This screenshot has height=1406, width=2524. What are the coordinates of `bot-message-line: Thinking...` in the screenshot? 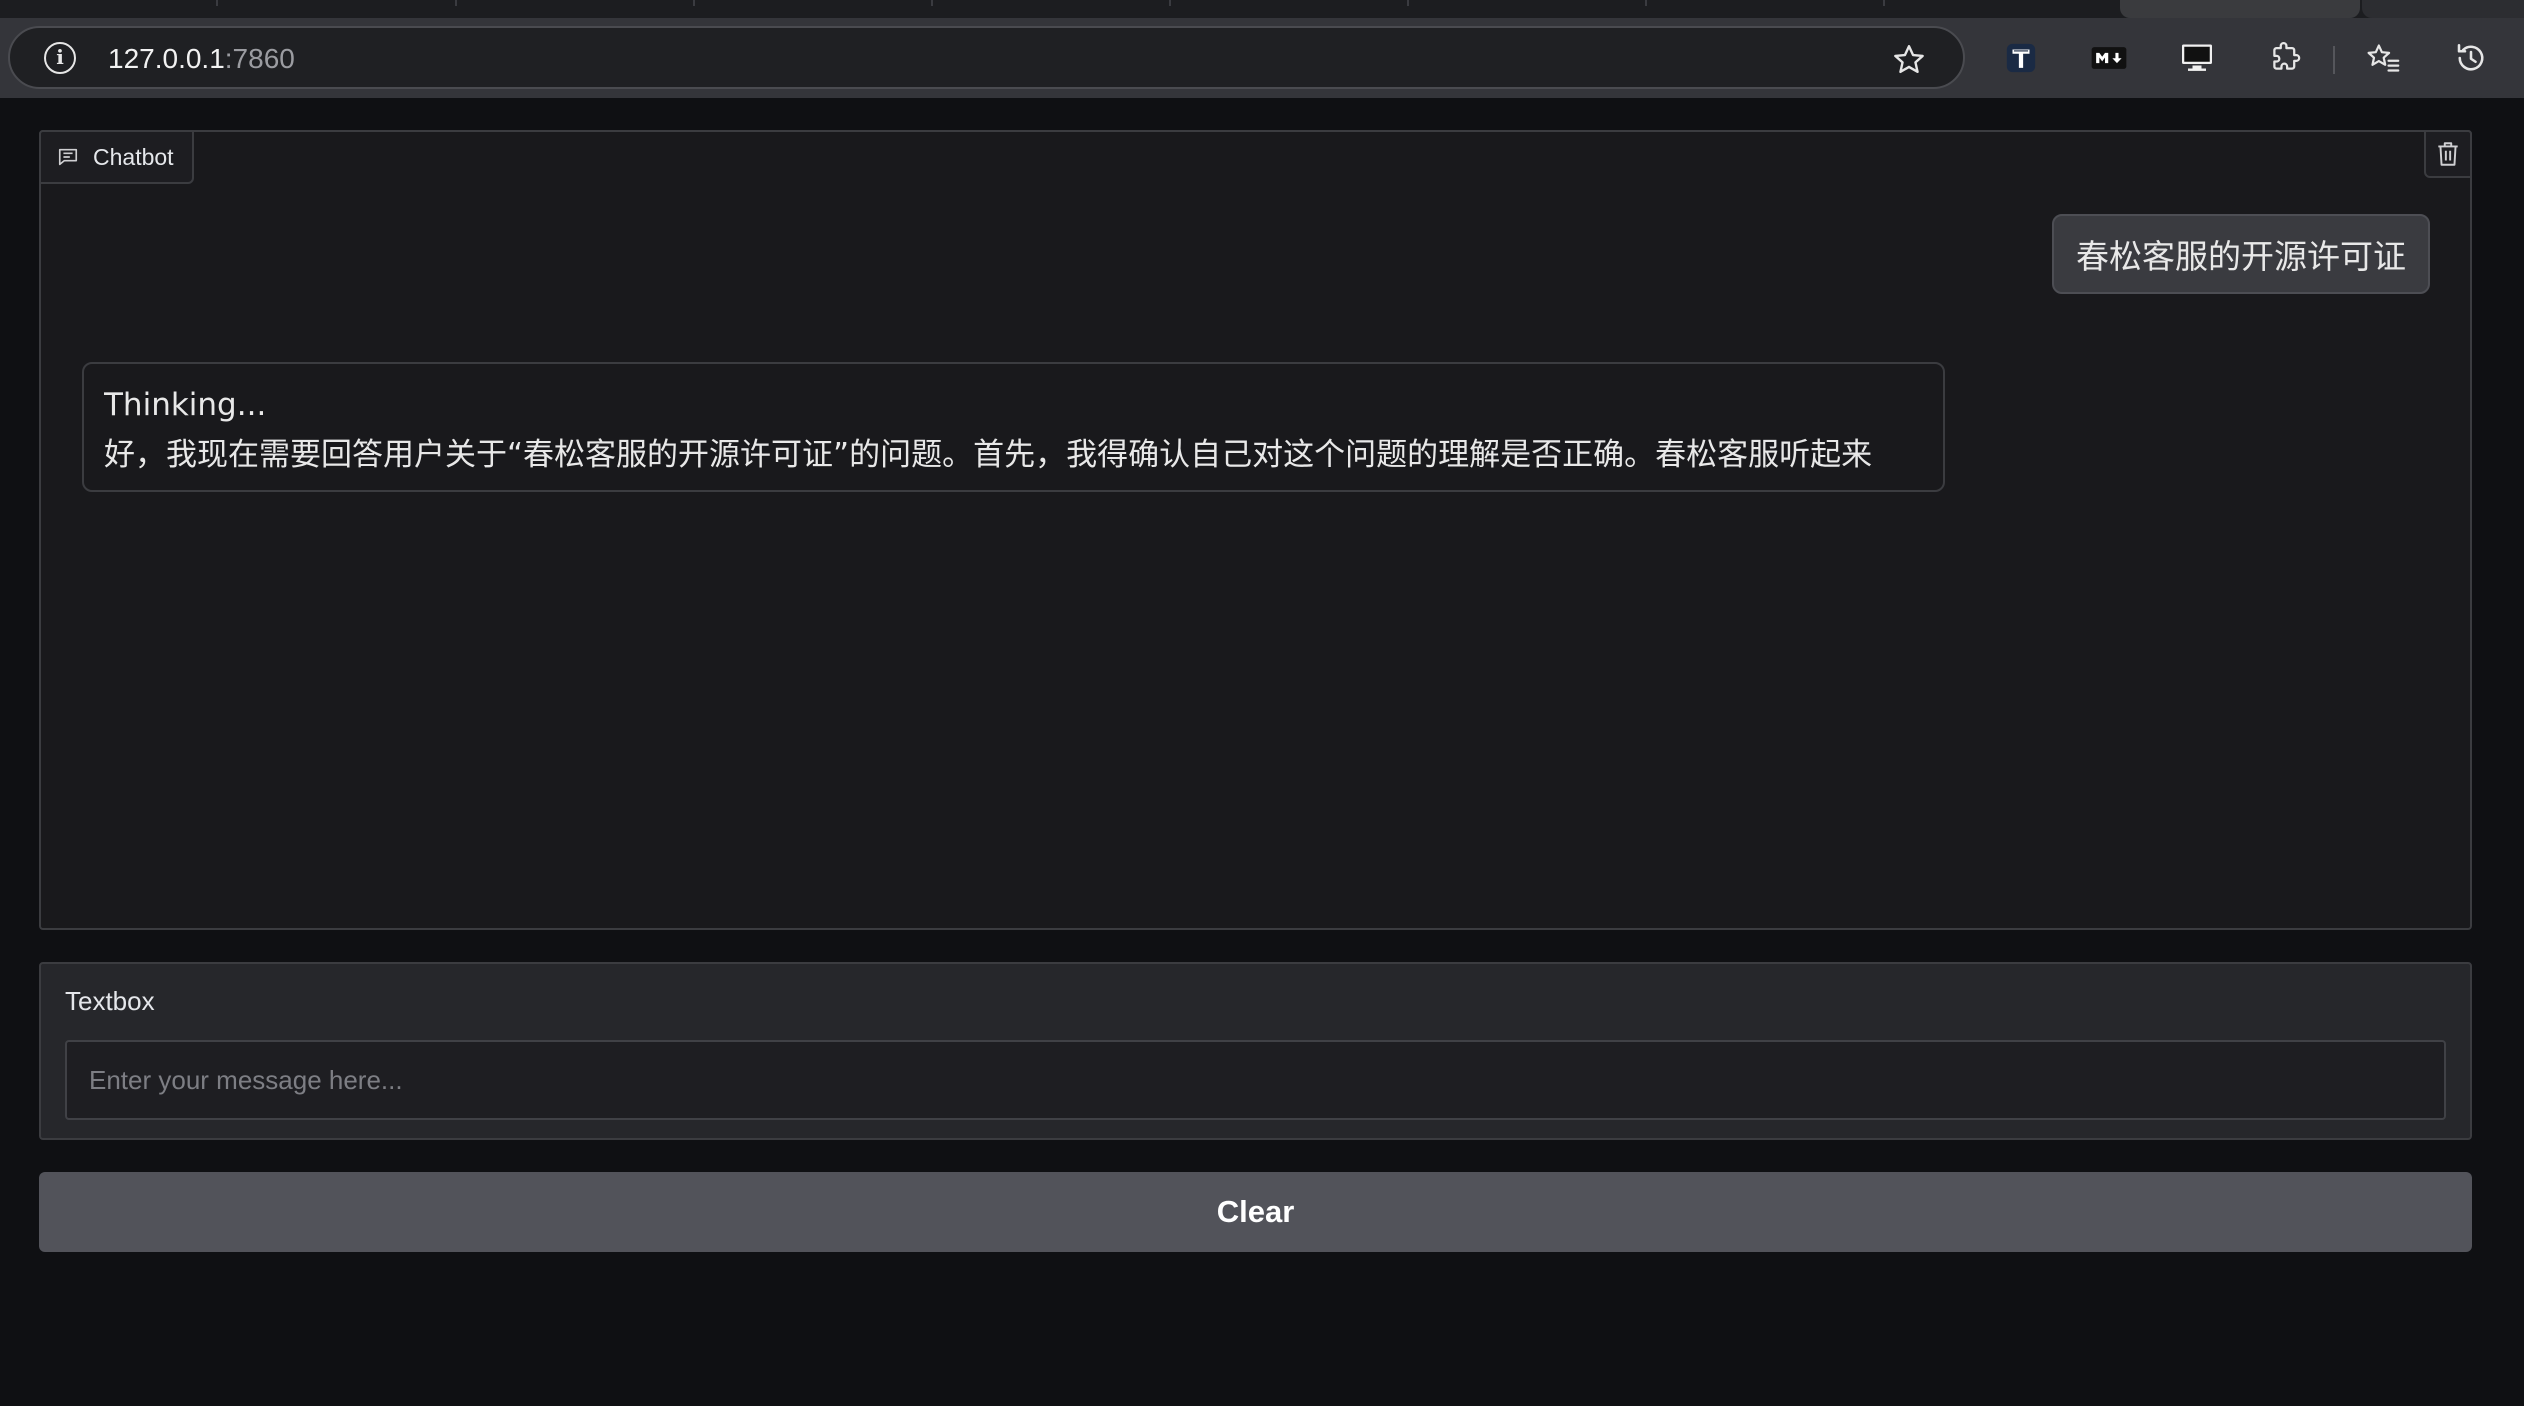 It's located at (185, 405).